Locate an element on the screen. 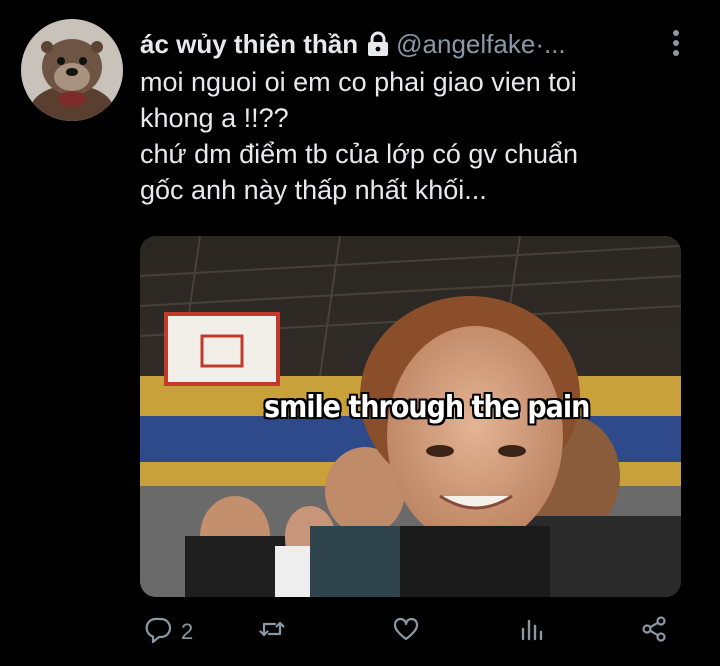 The image size is (720, 666). reply-button: 2 is located at coordinates (169, 632).